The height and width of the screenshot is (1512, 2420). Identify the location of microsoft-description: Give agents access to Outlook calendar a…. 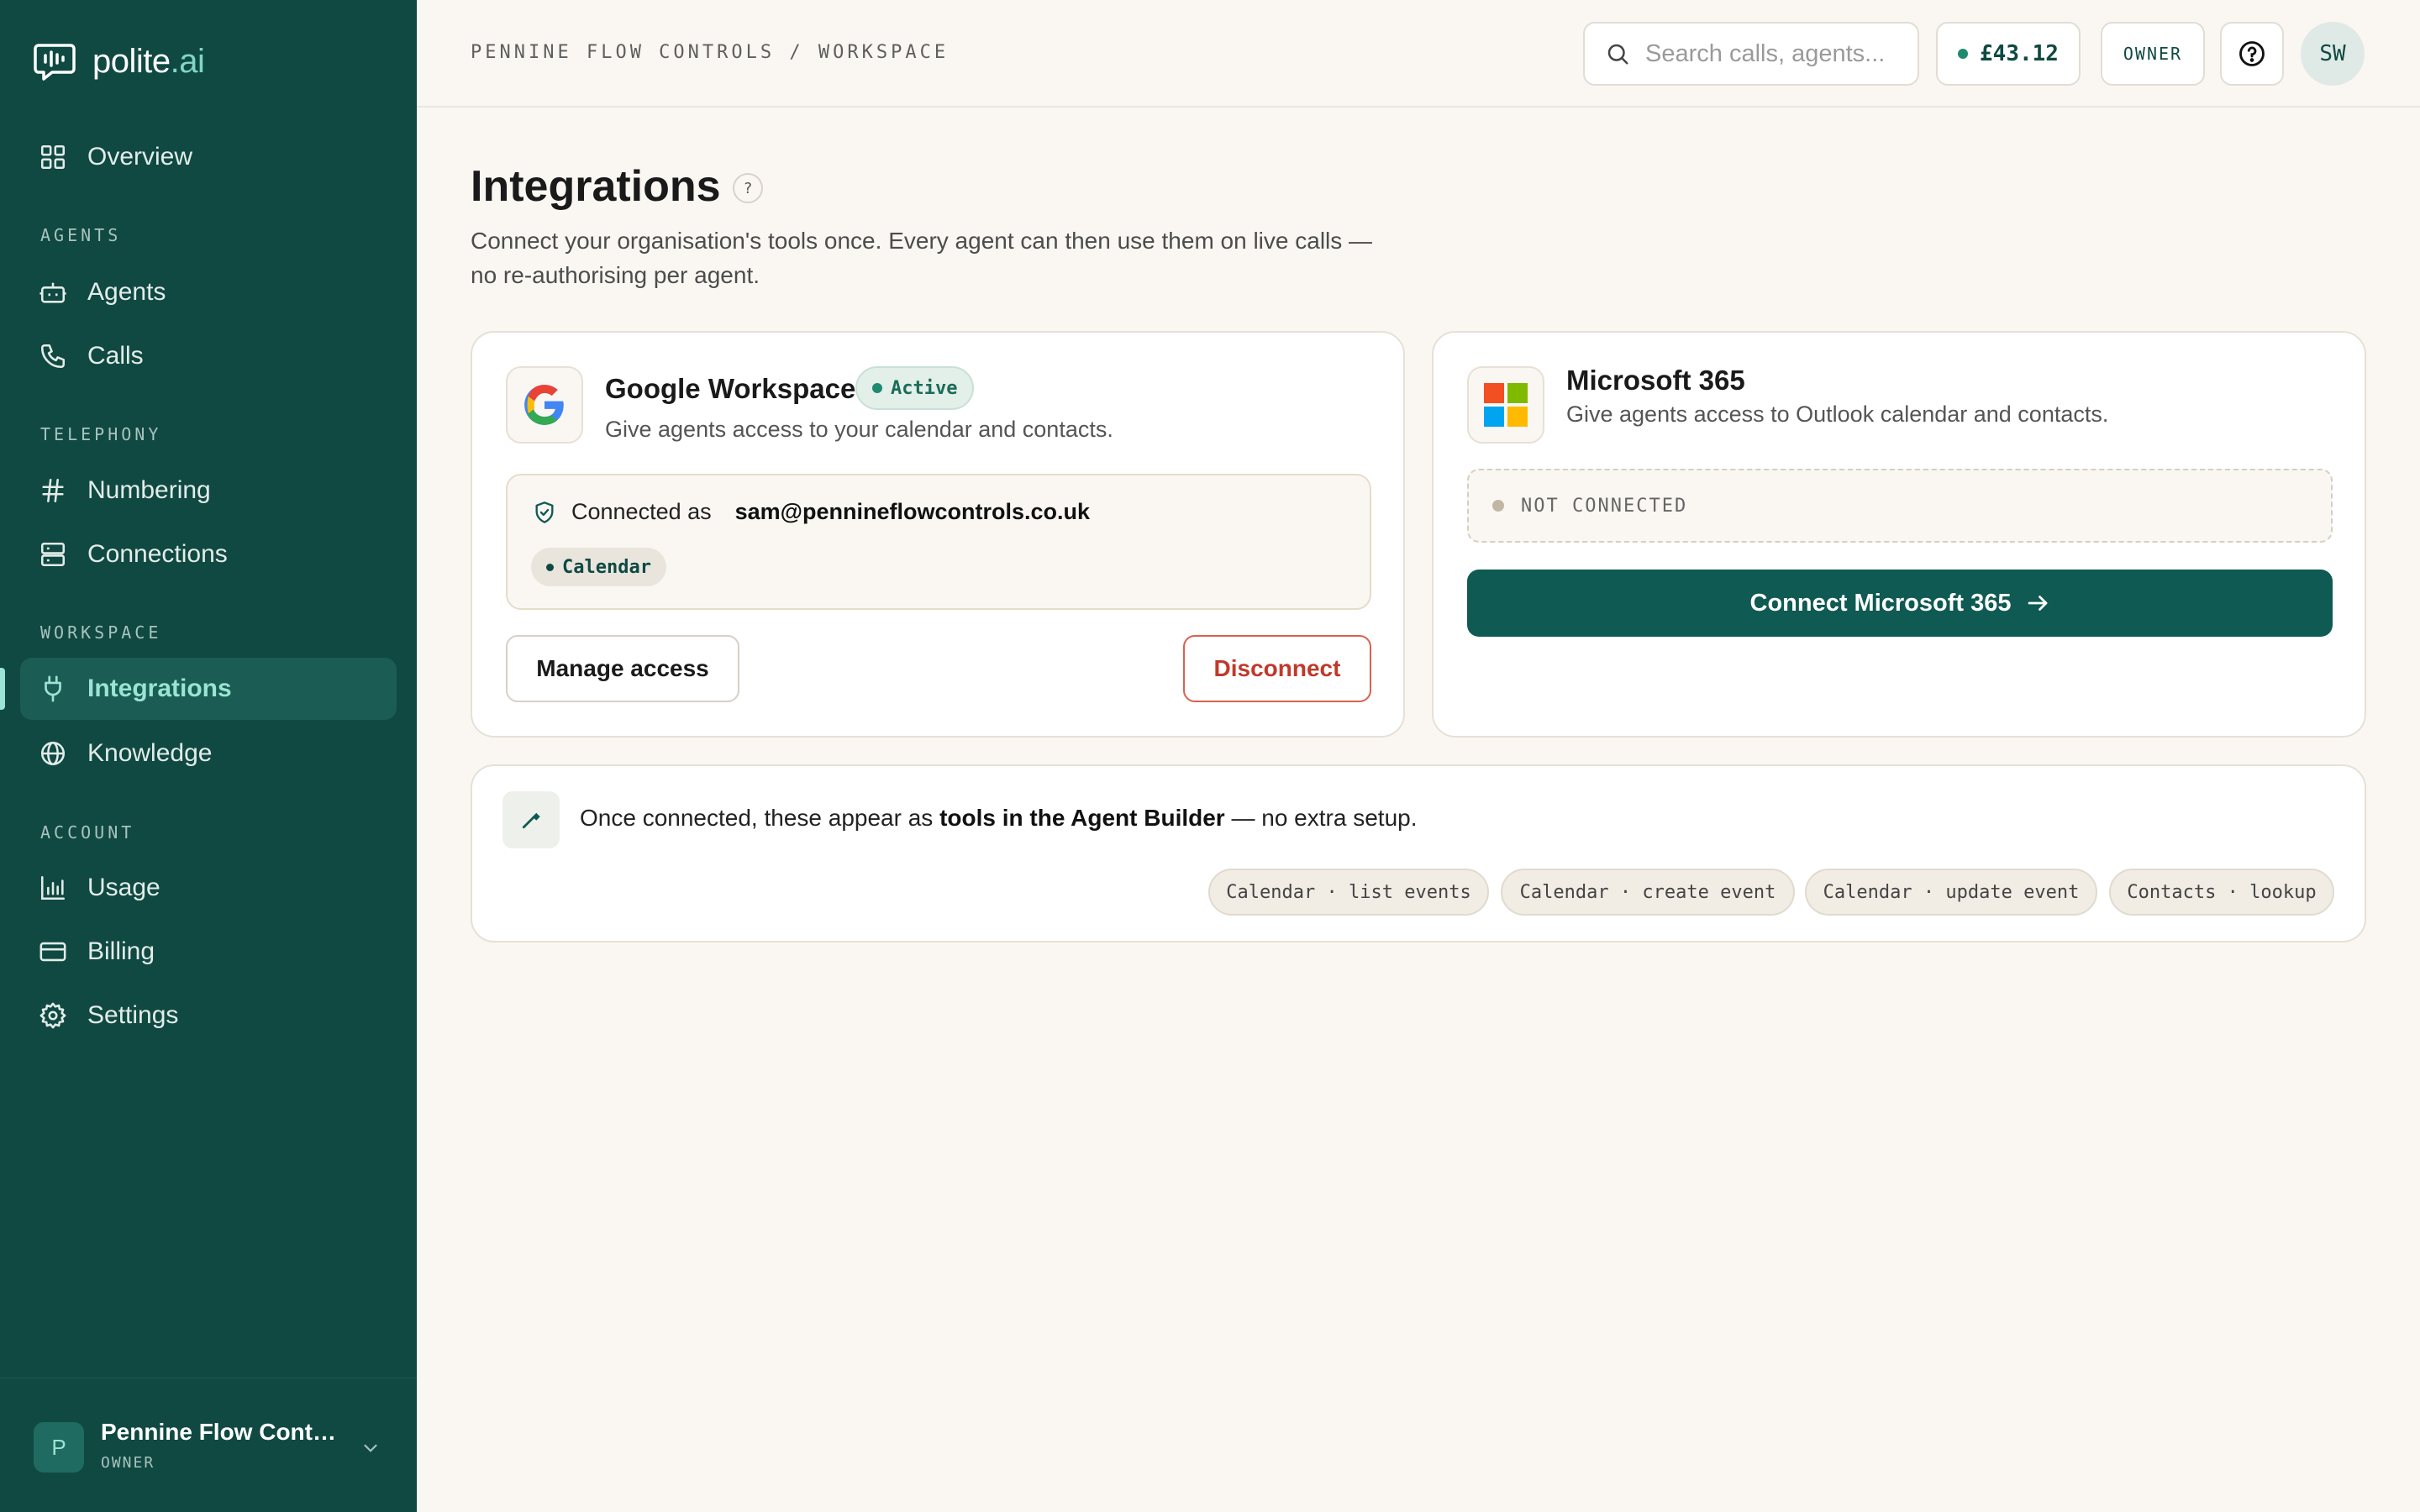
(1838, 414).